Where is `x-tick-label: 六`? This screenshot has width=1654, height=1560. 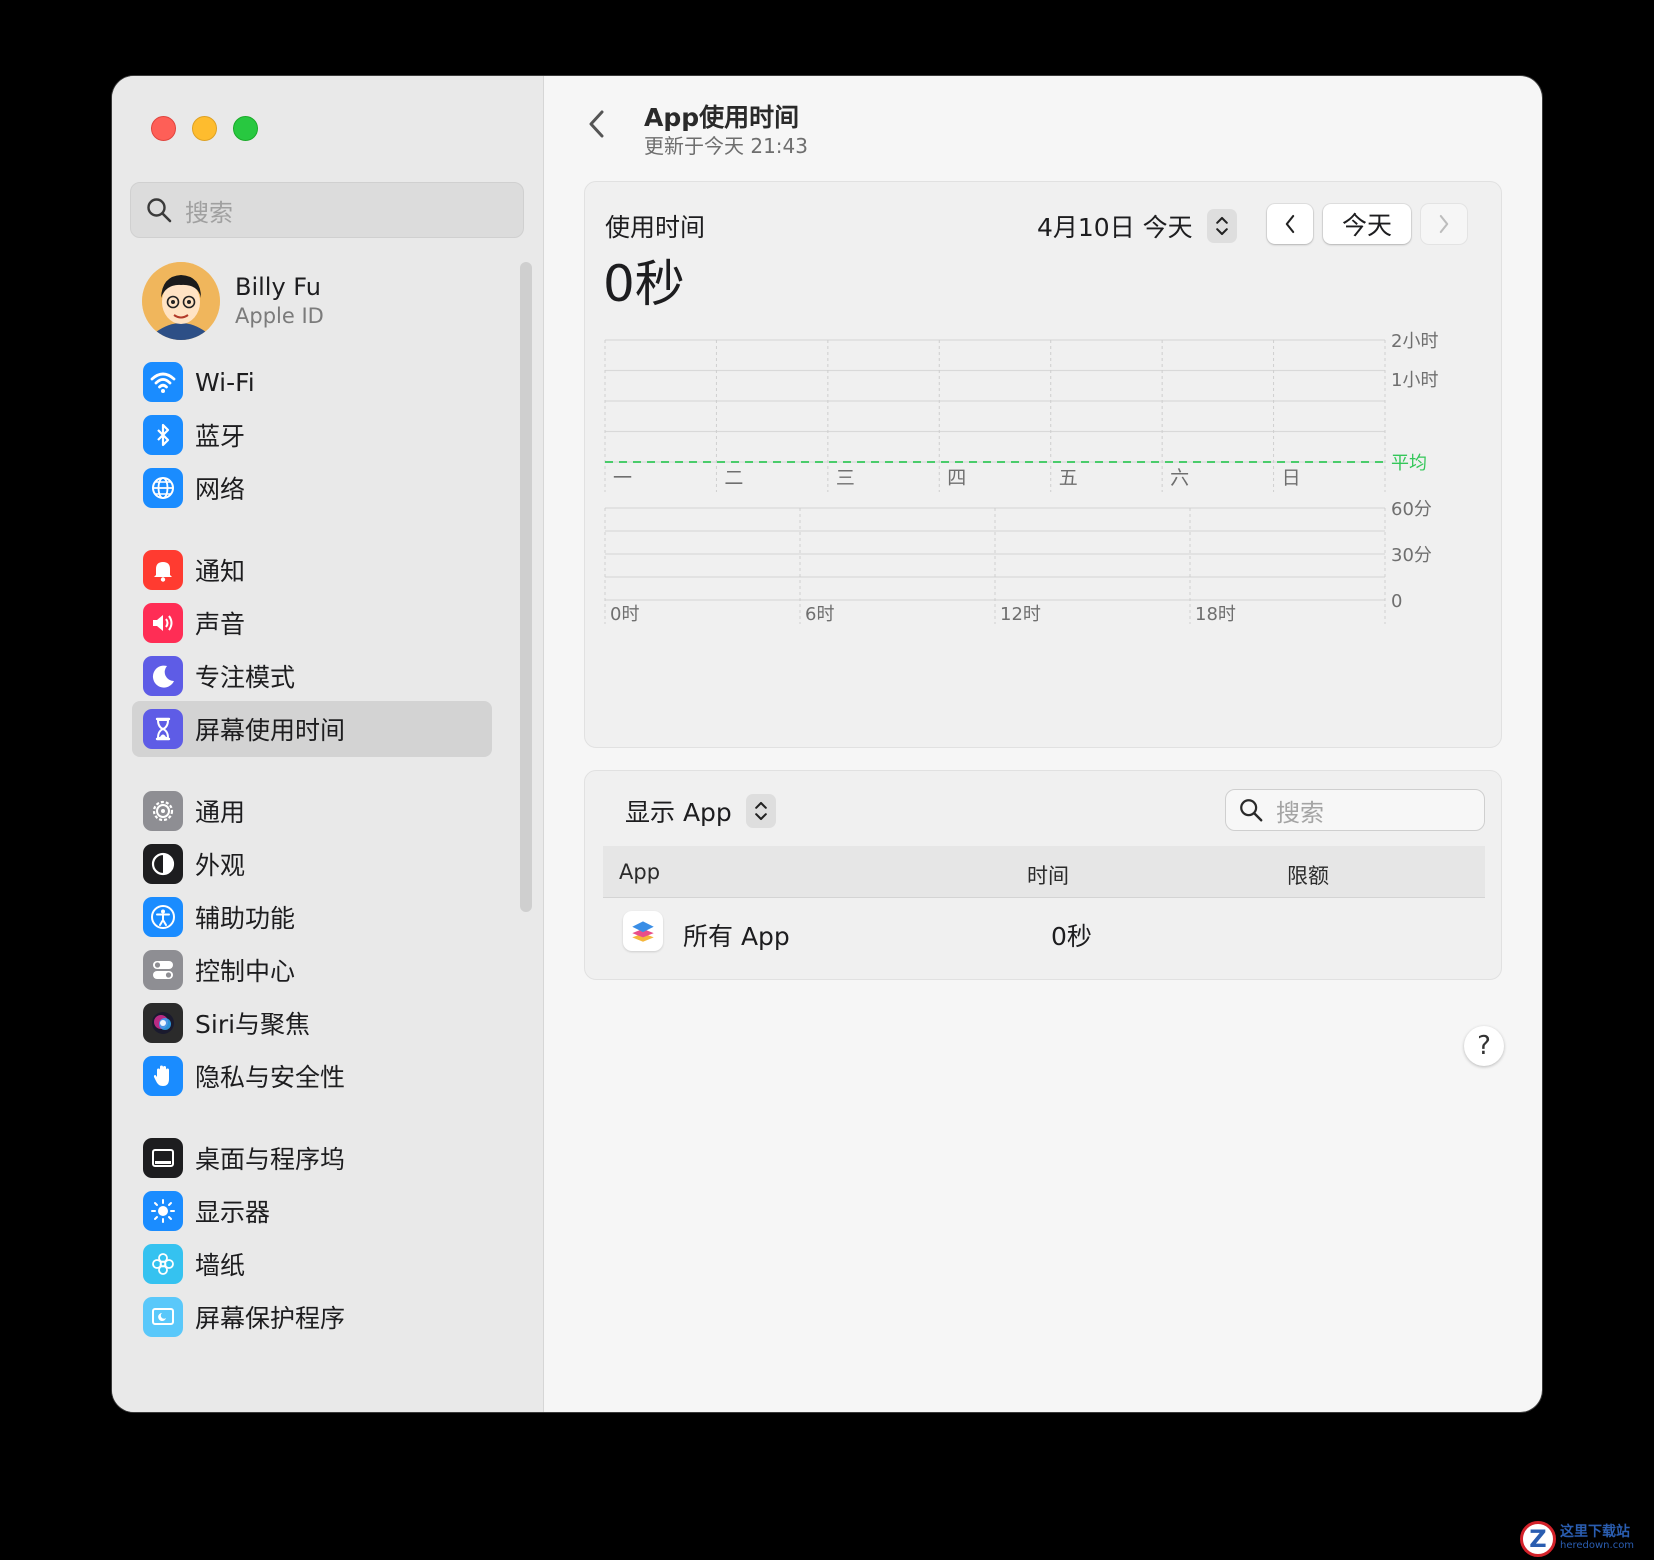 x-tick-label: 六 is located at coordinates (1179, 478).